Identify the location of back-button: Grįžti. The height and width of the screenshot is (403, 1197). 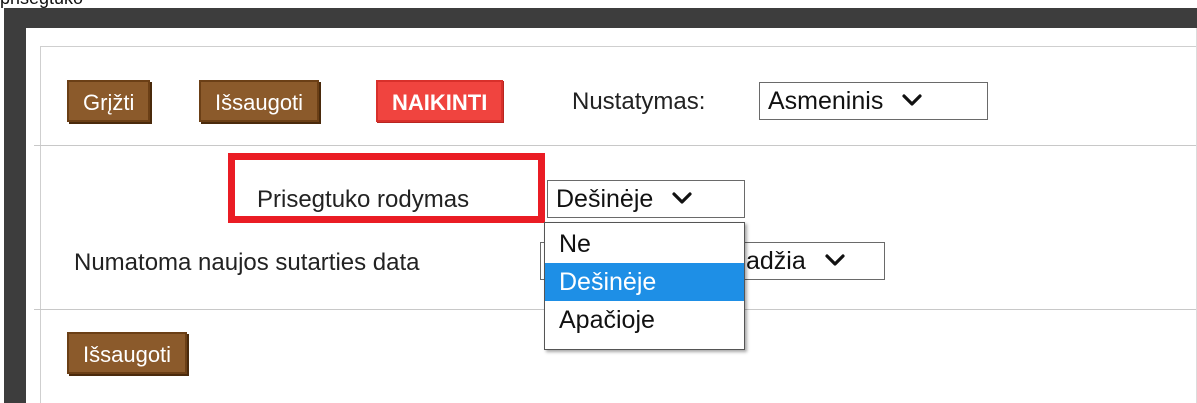
(109, 101).